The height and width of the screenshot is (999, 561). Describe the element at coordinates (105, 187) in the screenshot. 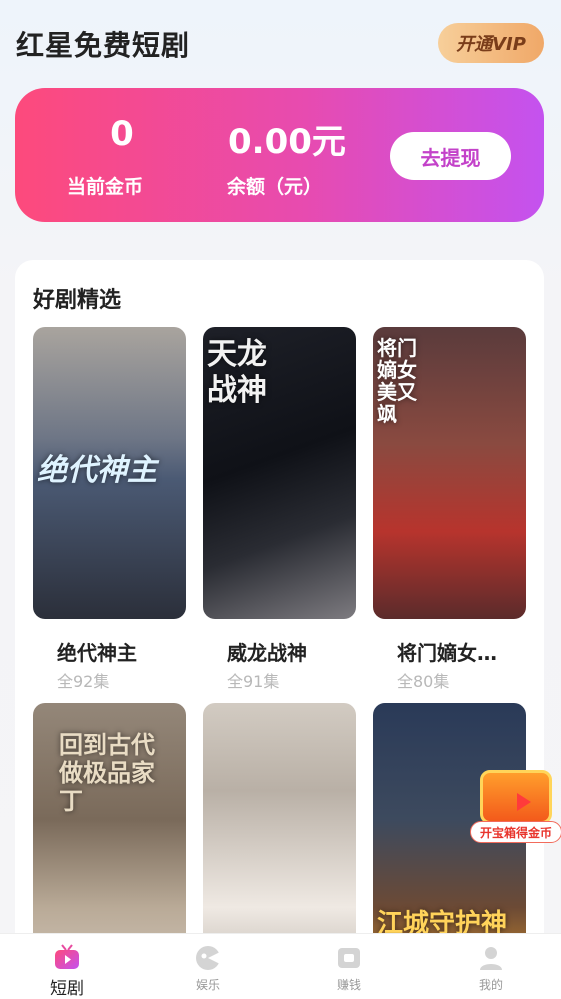

I see `coins-label: 当前金币` at that location.